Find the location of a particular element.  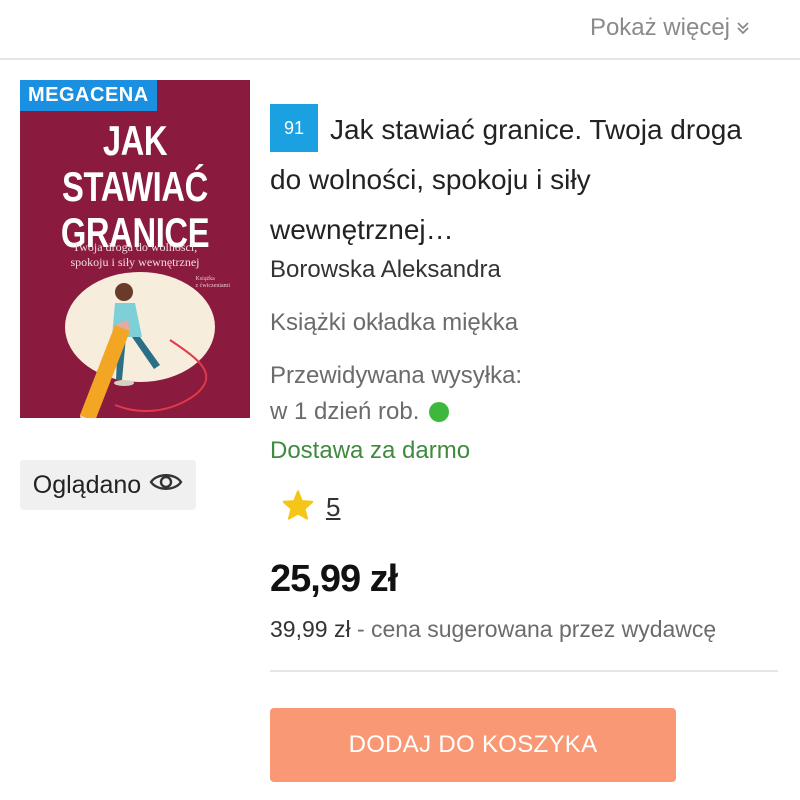

top-divider is located at coordinates (400, 59).